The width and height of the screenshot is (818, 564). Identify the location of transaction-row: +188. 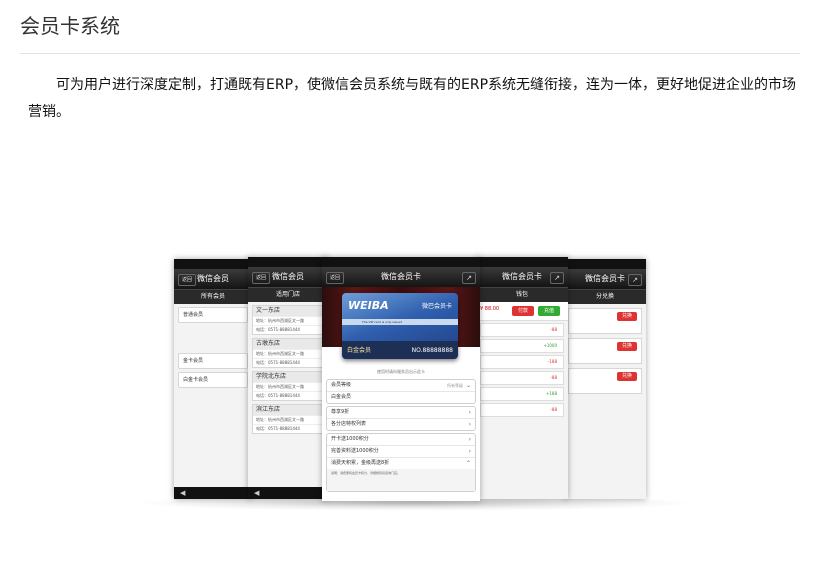
(522, 394).